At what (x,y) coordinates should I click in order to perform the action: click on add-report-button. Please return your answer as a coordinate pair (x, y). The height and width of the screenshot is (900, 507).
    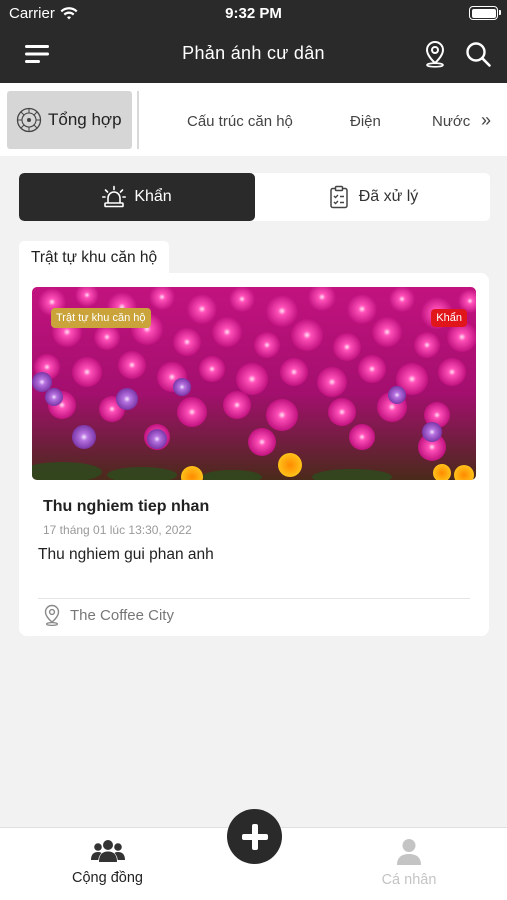
    Looking at the image, I should click on (254, 836).